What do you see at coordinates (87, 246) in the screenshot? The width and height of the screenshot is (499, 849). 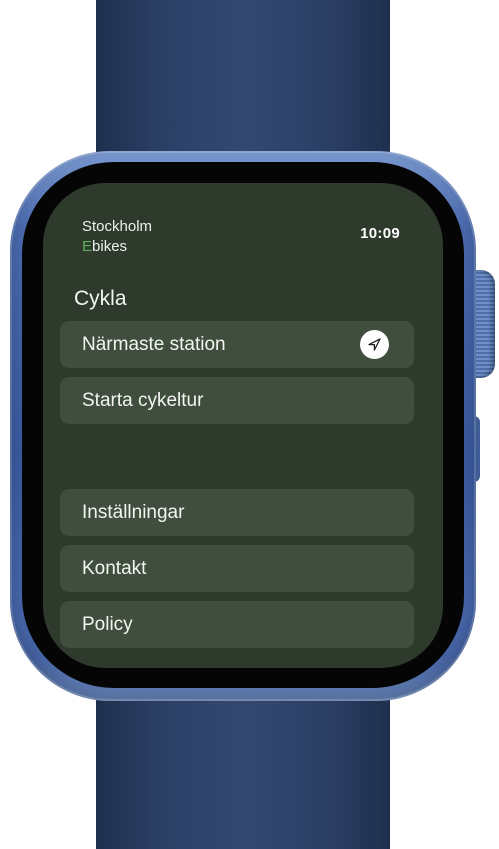 I see `brand-accent-letter: E` at bounding box center [87, 246].